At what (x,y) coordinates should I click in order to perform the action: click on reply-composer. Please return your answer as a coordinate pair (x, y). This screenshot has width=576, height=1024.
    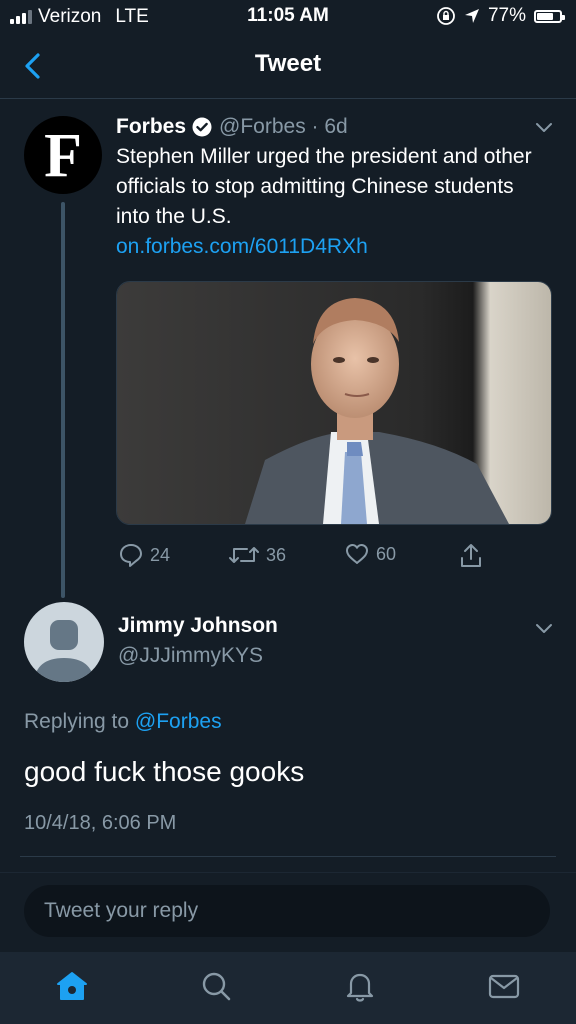
    Looking at the image, I should click on (288, 912).